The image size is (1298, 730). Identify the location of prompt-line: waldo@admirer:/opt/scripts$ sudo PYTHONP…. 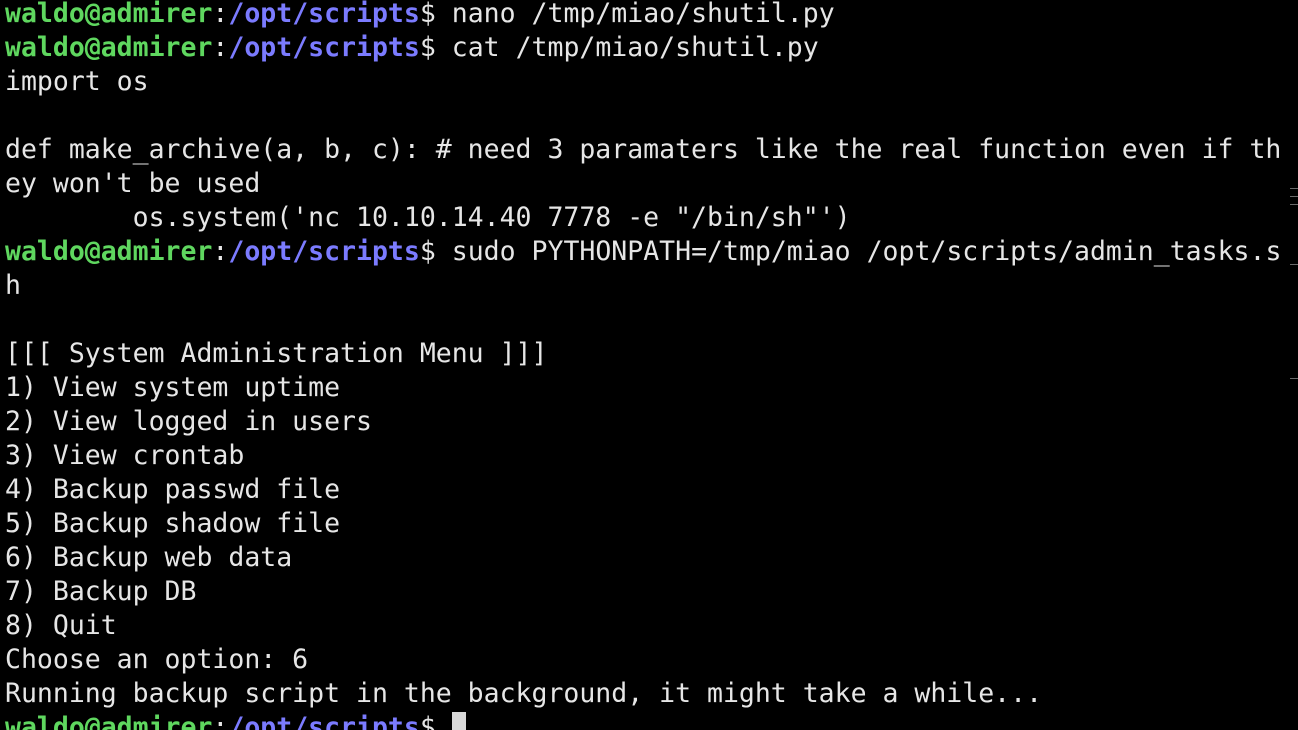
(646, 252).